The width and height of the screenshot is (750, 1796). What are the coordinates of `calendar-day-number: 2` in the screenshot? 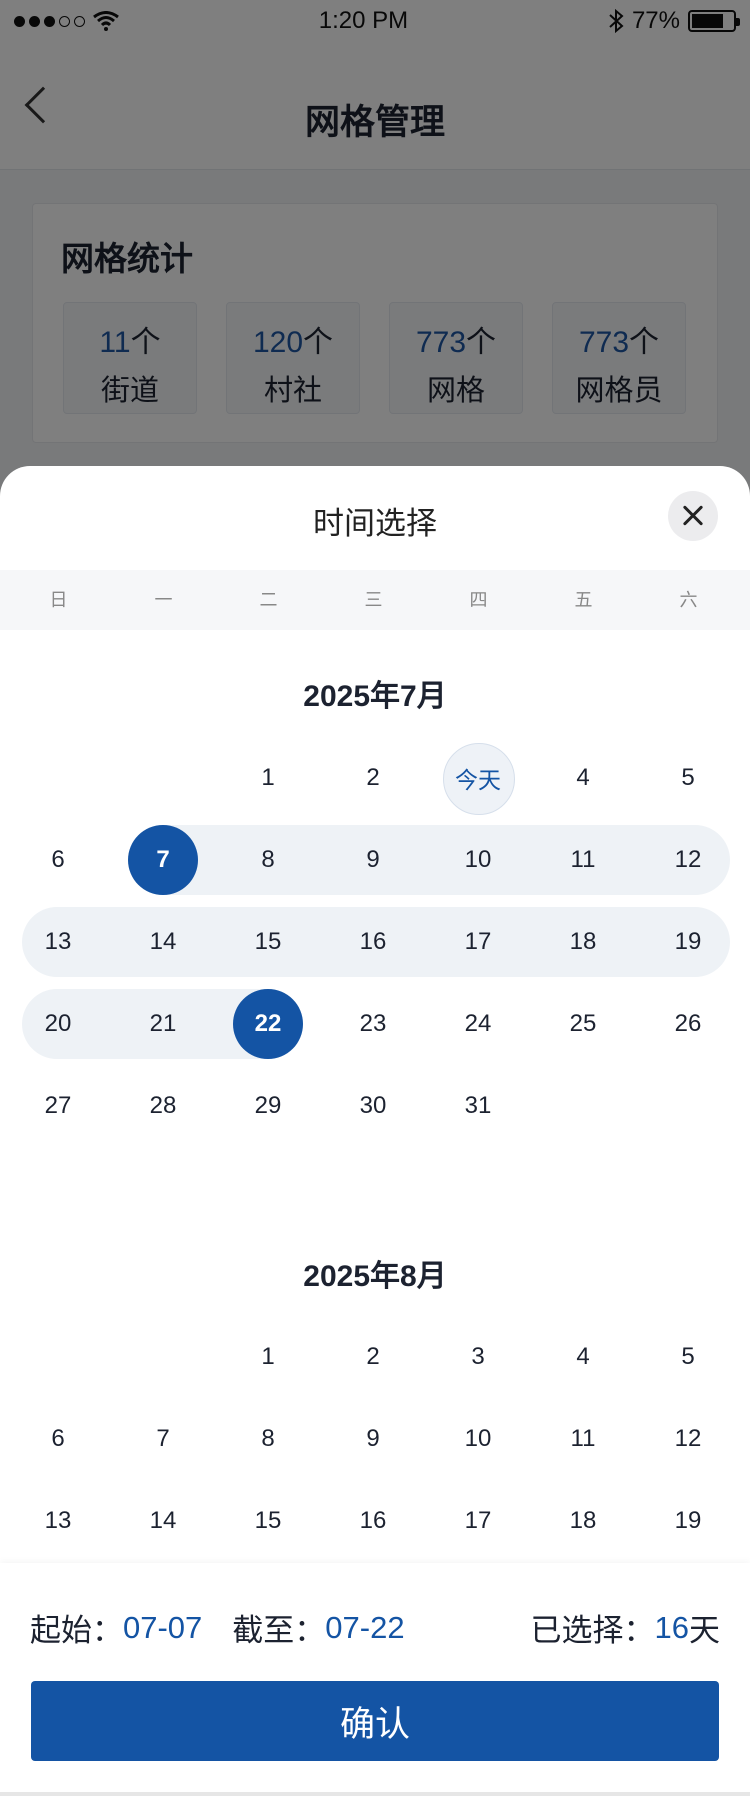 It's located at (373, 777).